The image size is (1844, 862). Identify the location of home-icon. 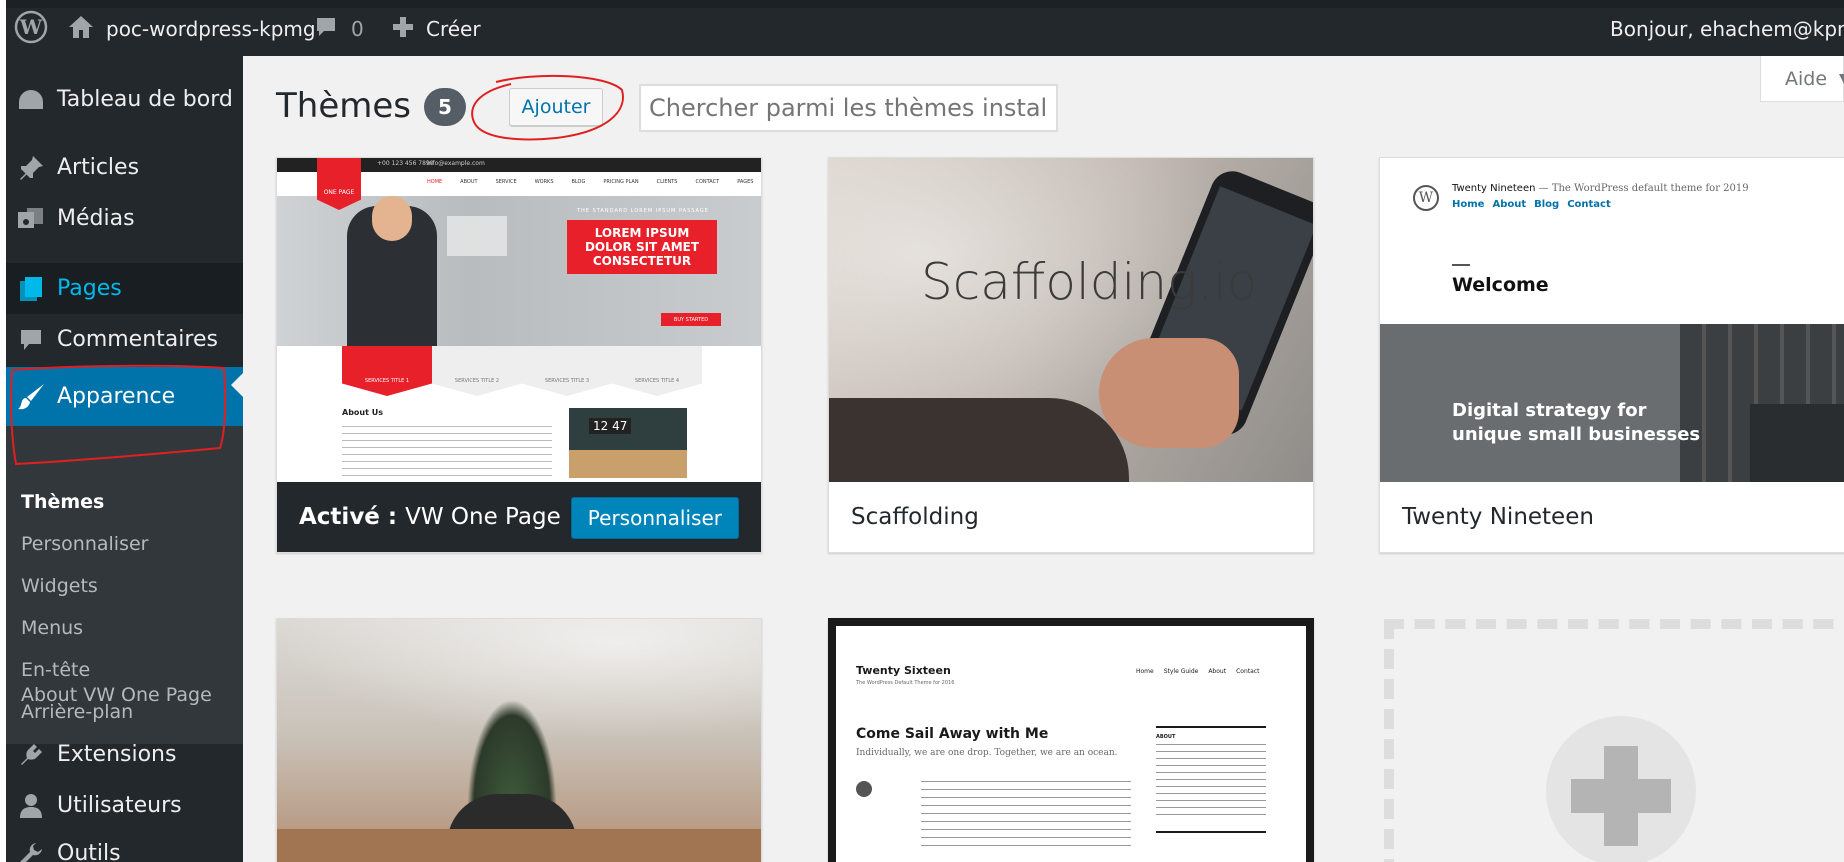
(81, 29).